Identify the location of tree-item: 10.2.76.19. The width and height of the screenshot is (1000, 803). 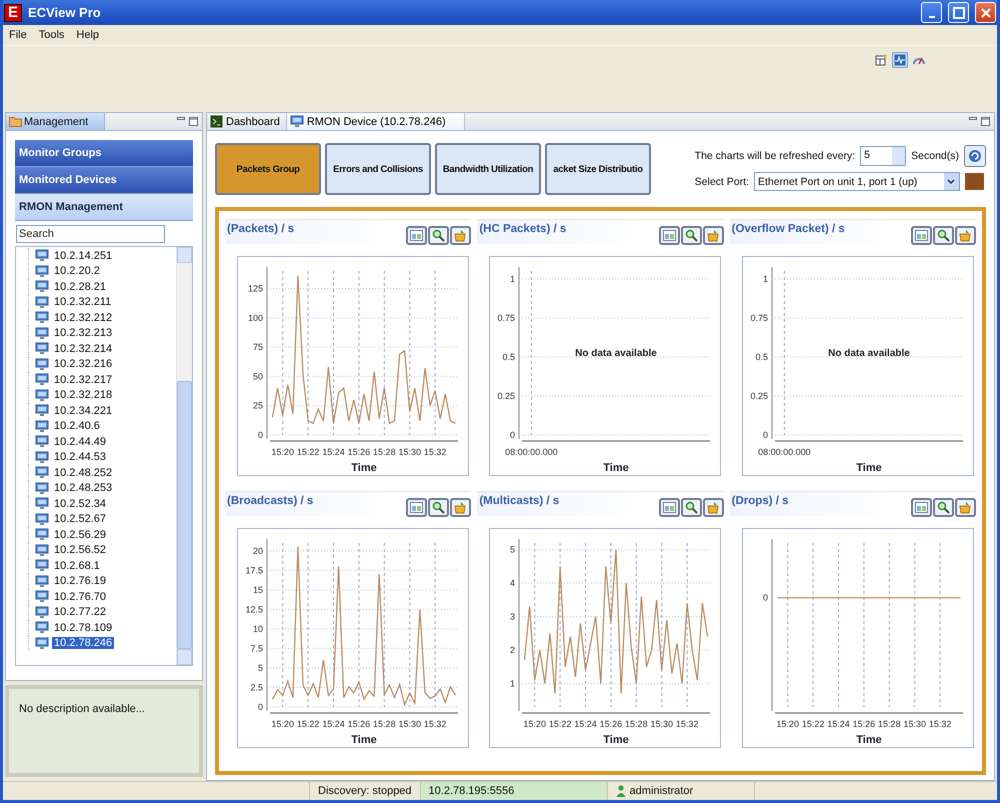
(80, 581).